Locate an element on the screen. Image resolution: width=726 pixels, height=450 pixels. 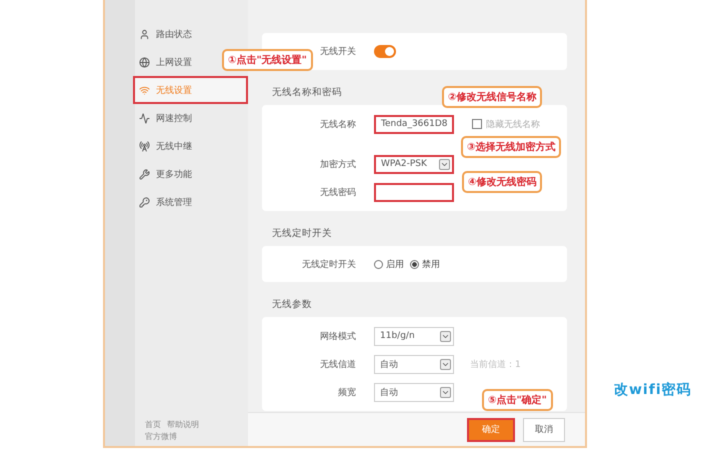
sidebar-item: 路由状态 is located at coordinates (190, 34).